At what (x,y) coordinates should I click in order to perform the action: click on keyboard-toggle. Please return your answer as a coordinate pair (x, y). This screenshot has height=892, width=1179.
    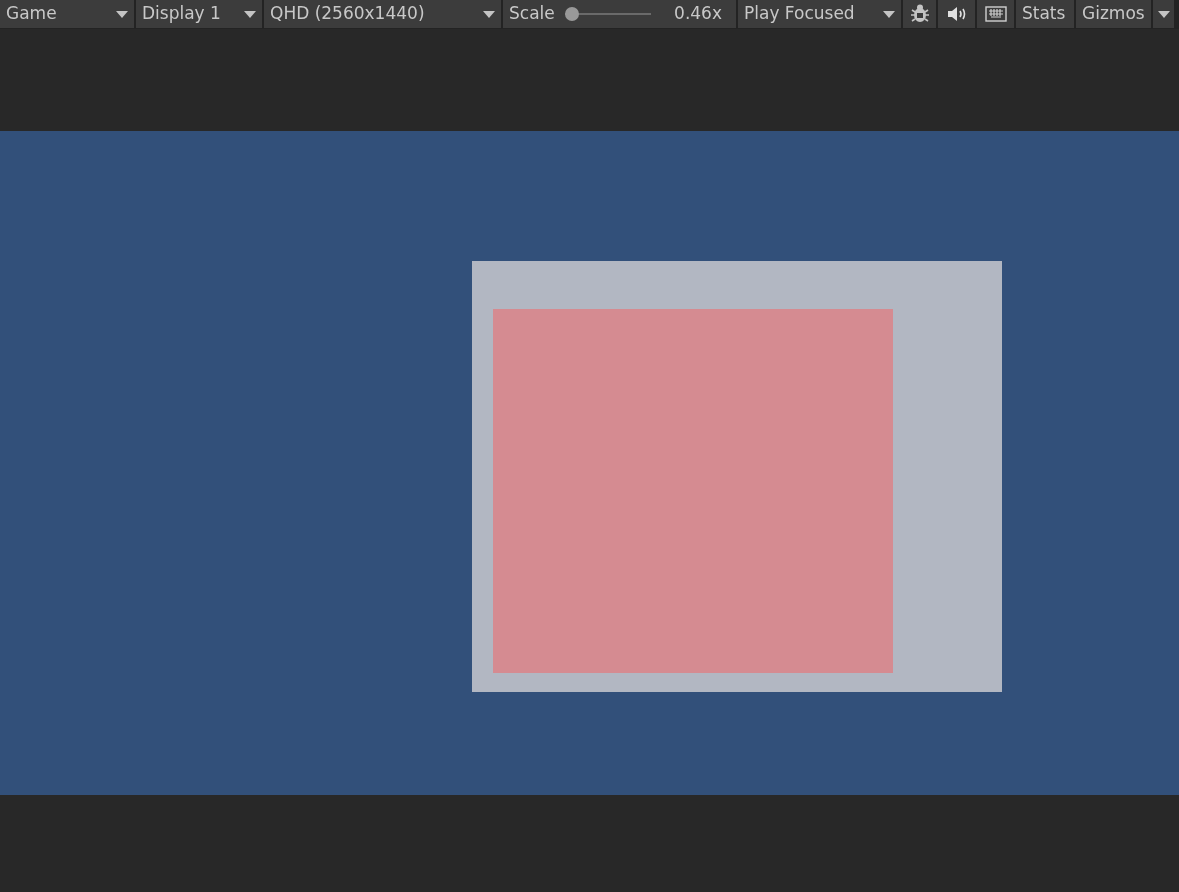
    Looking at the image, I should click on (995, 14).